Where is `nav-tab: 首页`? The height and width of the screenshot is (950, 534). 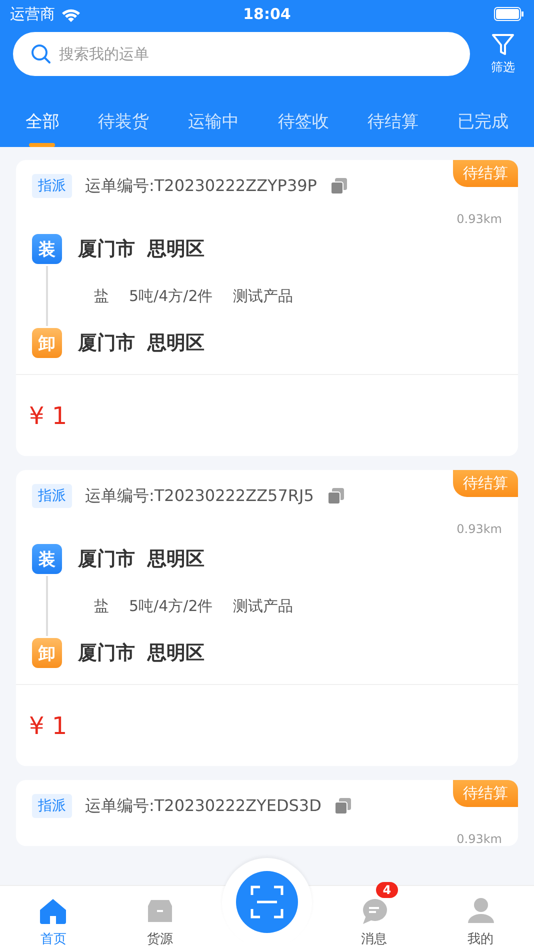 nav-tab: 首页 is located at coordinates (53, 918).